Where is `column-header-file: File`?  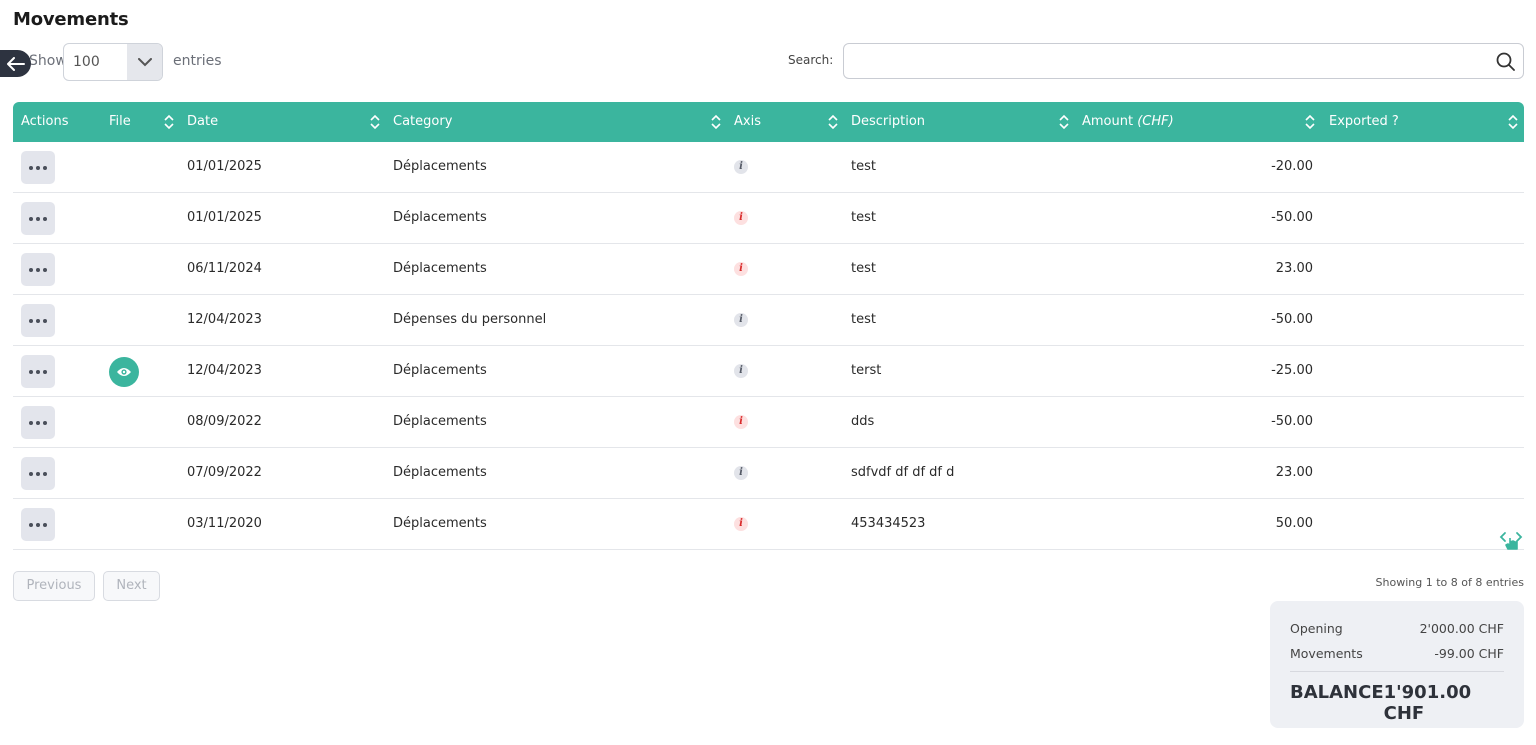 column-header-file: File is located at coordinates (120, 122).